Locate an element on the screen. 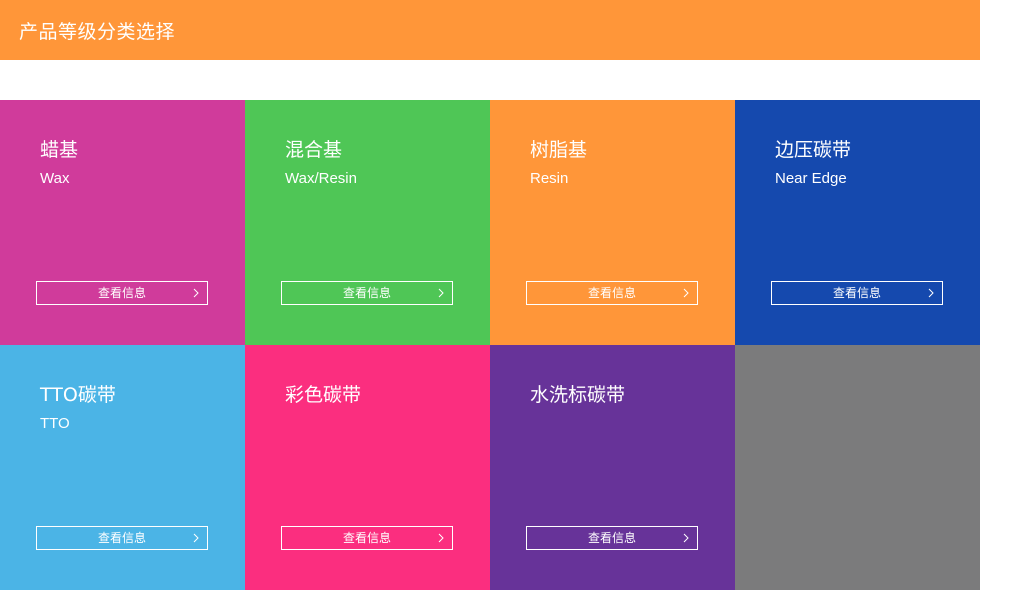  page-header: 产品等级分类选择 is located at coordinates (490, 30).